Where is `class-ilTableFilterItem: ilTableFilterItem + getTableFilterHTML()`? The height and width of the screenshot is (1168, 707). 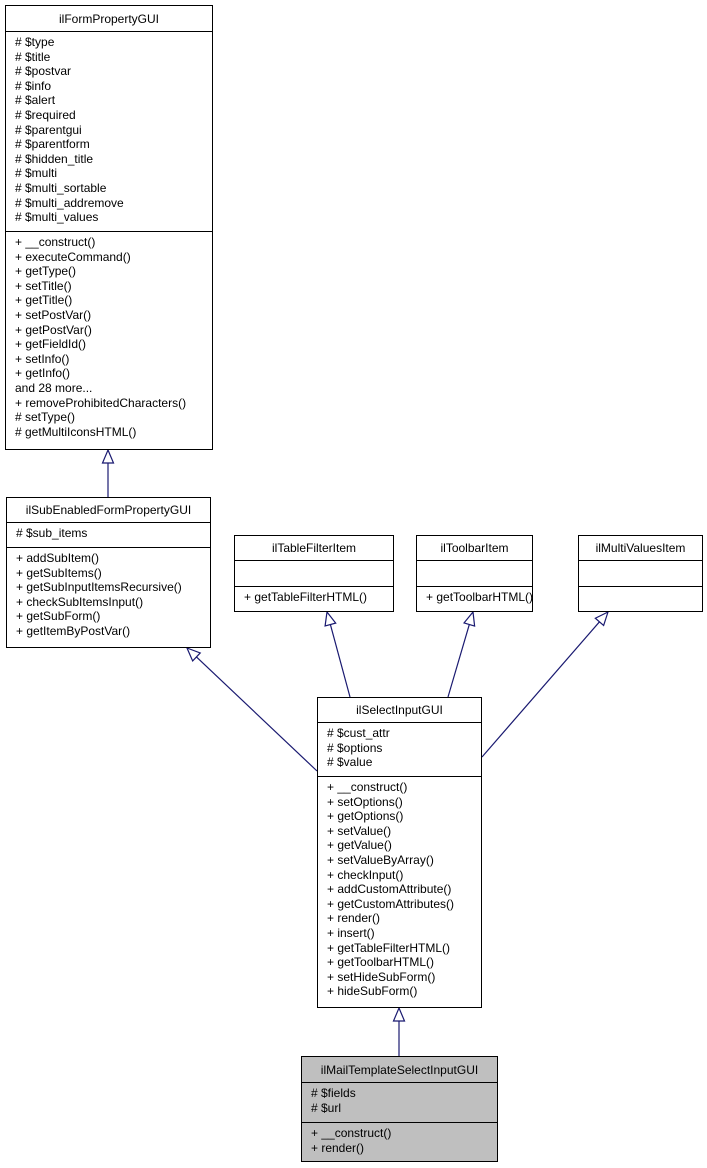
class-ilTableFilterItem: ilTableFilterItem + getTableFilterHTML() is located at coordinates (314, 573).